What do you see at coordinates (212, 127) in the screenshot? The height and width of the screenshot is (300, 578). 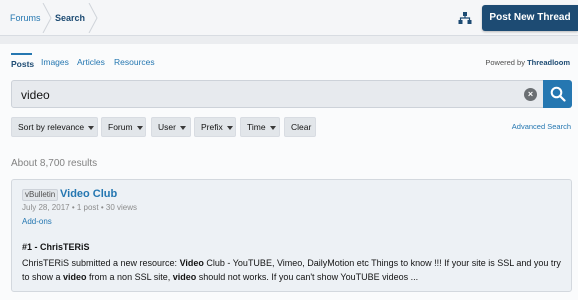 I see `prefix-dropdown-label: Prefix` at bounding box center [212, 127].